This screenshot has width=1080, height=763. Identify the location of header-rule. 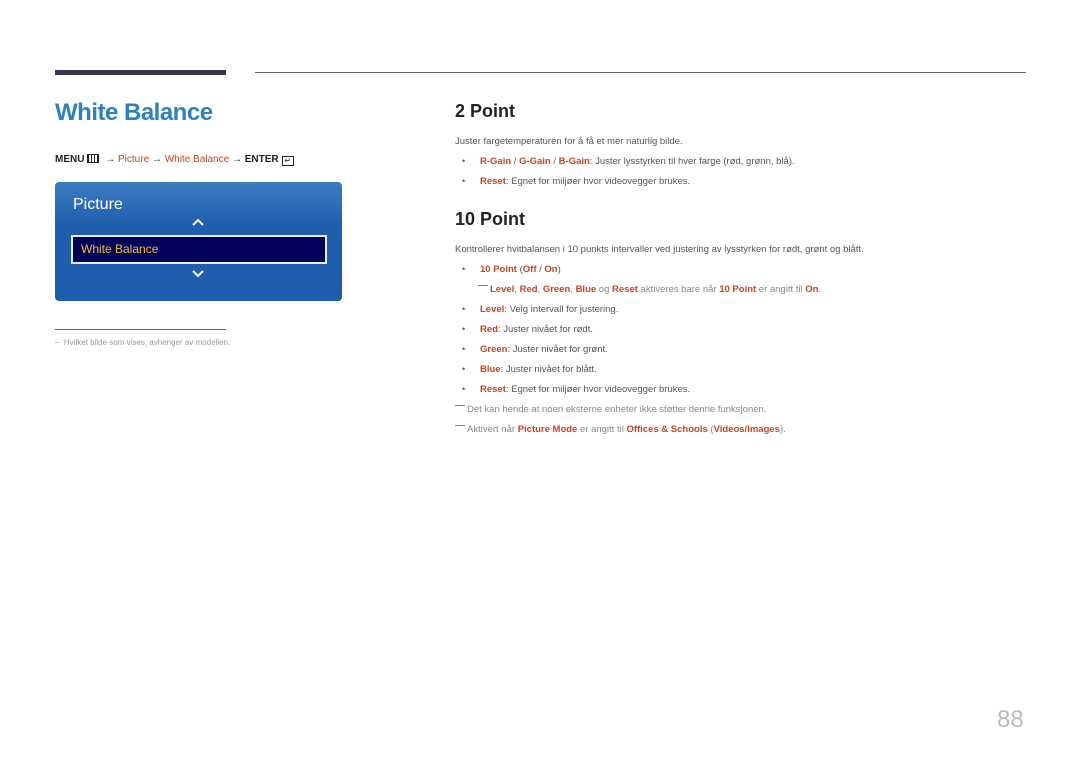
(640, 72).